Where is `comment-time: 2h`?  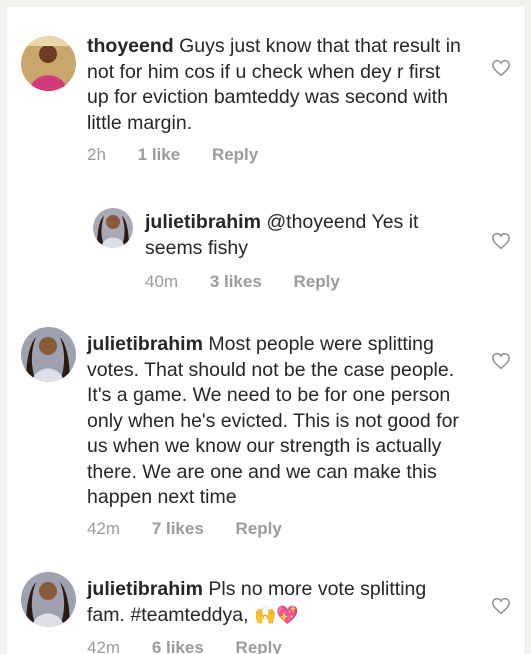 comment-time: 2h is located at coordinates (96, 154).